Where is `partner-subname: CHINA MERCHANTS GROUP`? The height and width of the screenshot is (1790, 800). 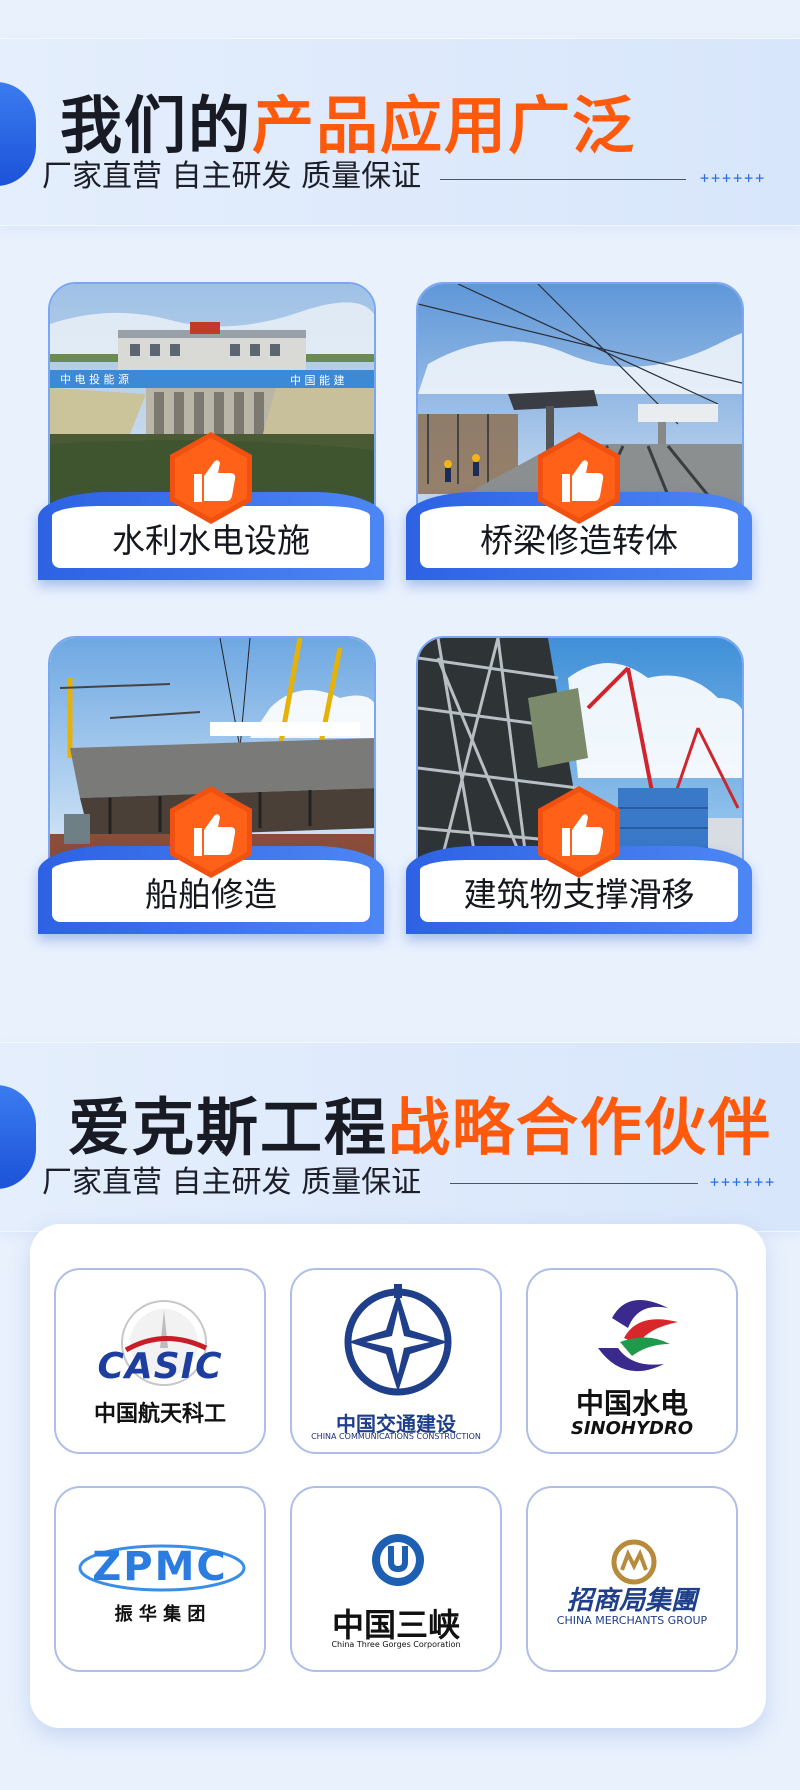
partner-subname: CHINA MERCHANTS GROUP is located at coordinates (632, 1620).